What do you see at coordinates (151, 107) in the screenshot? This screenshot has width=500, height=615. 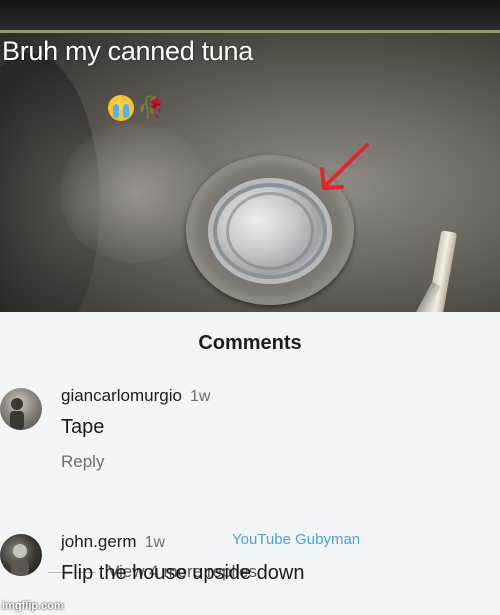 I see `wilted-rose-icon: 🥀` at bounding box center [151, 107].